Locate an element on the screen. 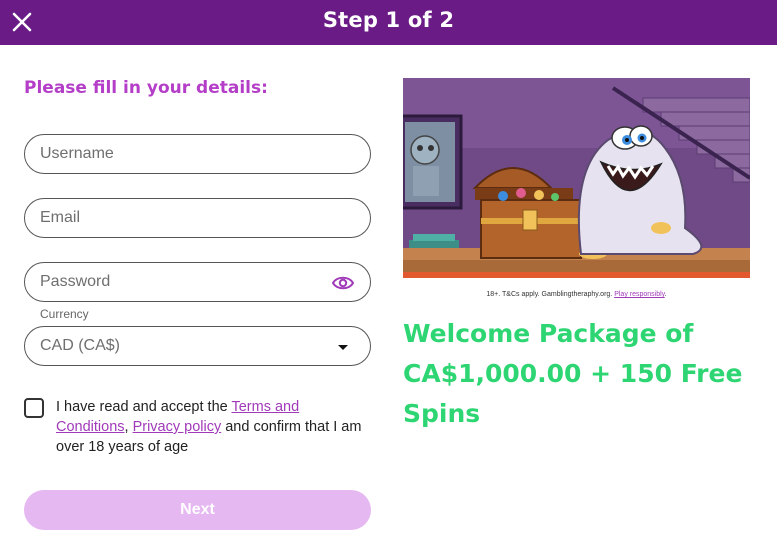 The image size is (777, 544). username-input is located at coordinates (197, 154).